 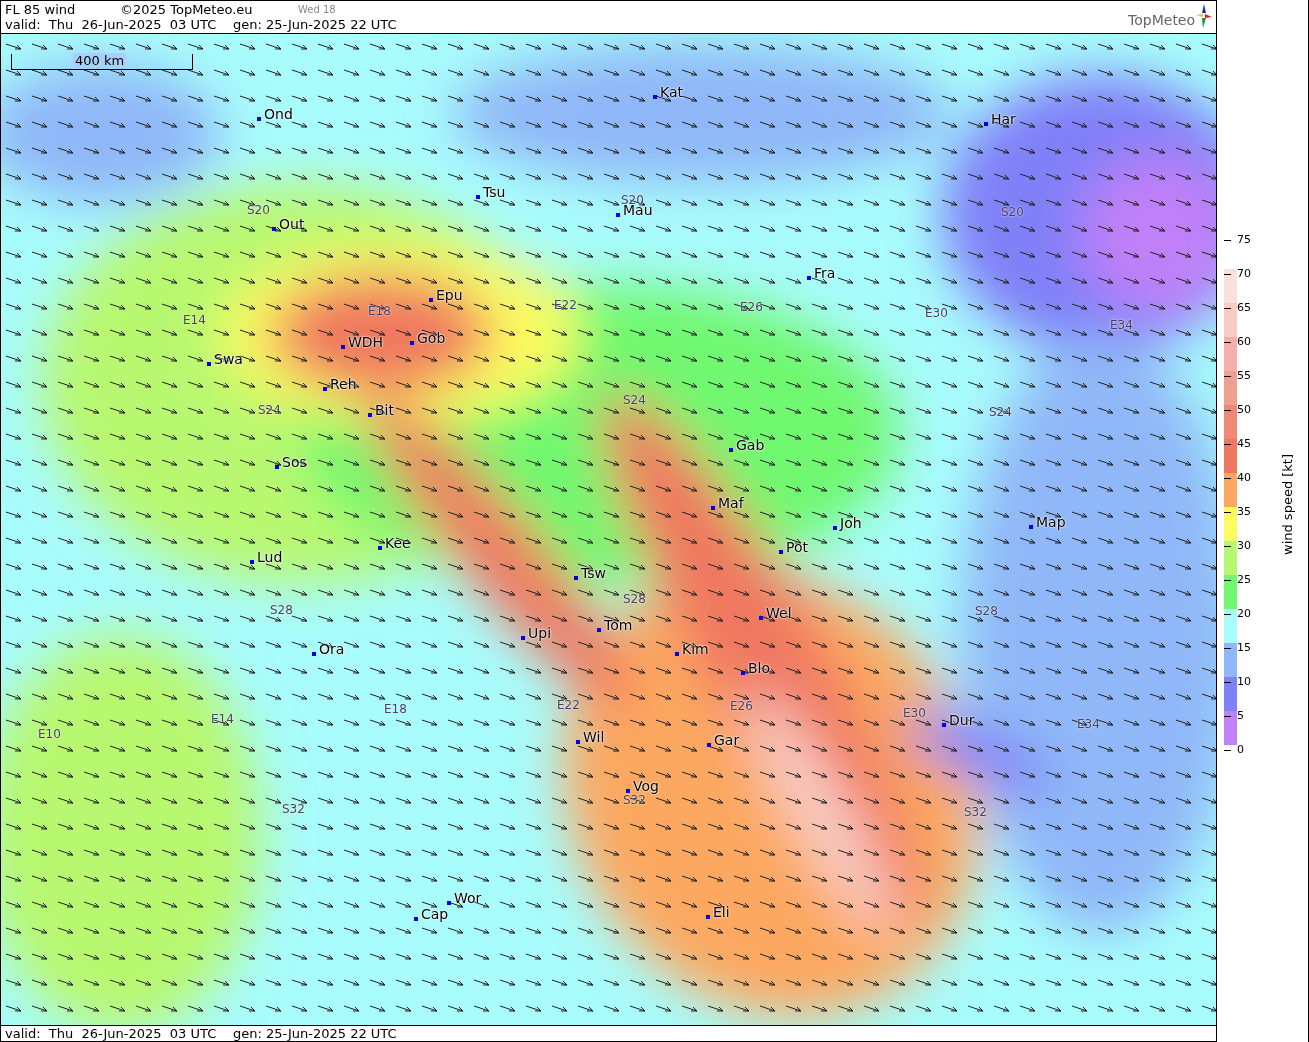 I want to click on city-label: Maf, so click(x=731, y=503).